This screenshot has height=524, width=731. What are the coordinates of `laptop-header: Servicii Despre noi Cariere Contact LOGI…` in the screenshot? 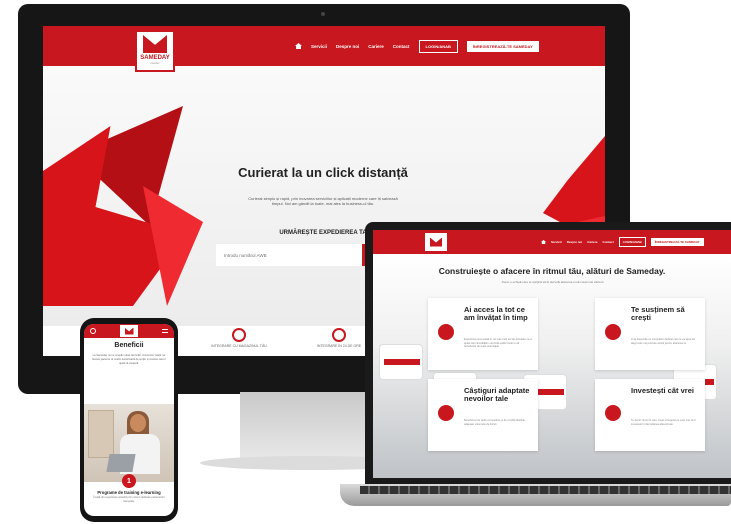 It's located at (552, 242).